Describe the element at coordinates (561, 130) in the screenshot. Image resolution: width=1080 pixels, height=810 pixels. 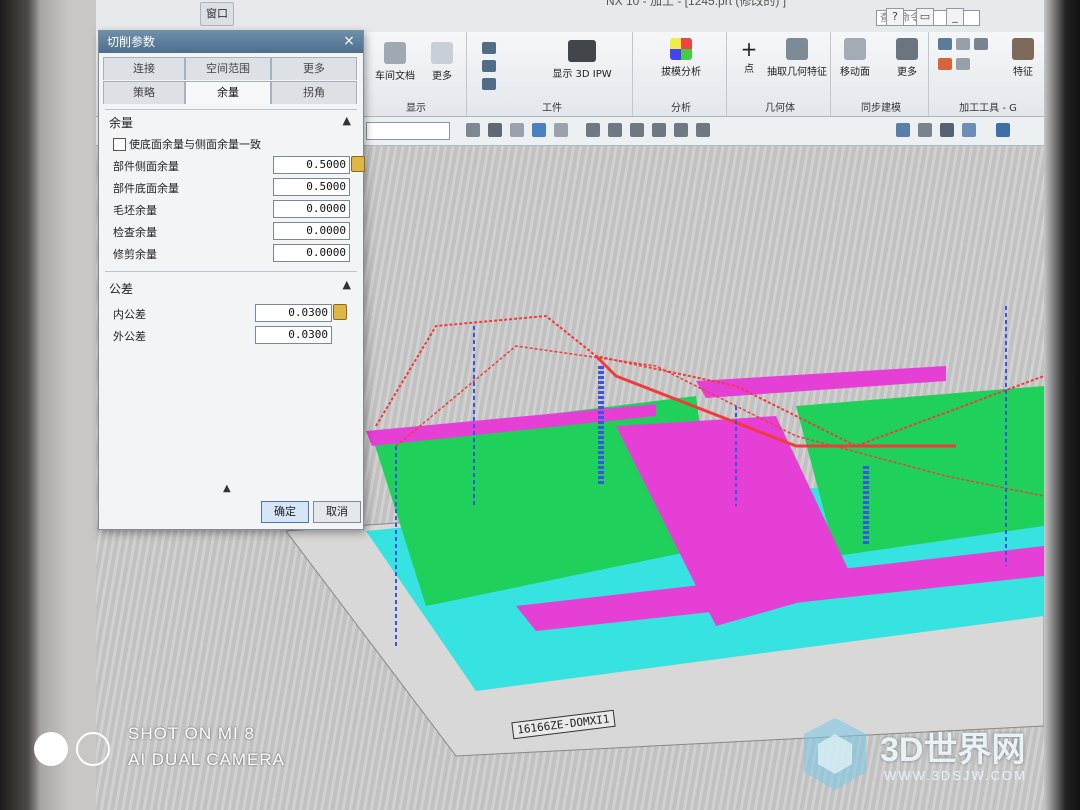
I see `move-icon` at that location.